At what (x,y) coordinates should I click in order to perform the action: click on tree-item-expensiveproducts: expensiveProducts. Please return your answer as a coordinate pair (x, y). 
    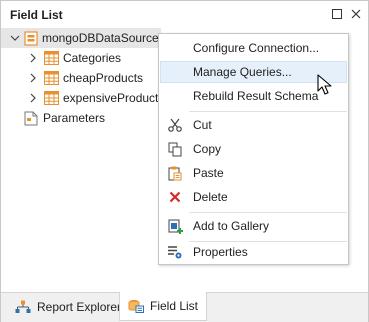
    Looking at the image, I should click on (95, 98).